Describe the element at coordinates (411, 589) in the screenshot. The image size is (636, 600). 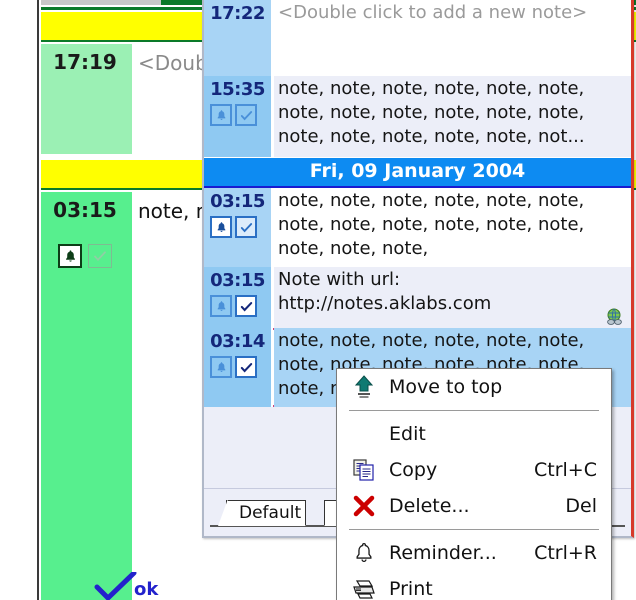
I see `menu-item-label: Print` at that location.